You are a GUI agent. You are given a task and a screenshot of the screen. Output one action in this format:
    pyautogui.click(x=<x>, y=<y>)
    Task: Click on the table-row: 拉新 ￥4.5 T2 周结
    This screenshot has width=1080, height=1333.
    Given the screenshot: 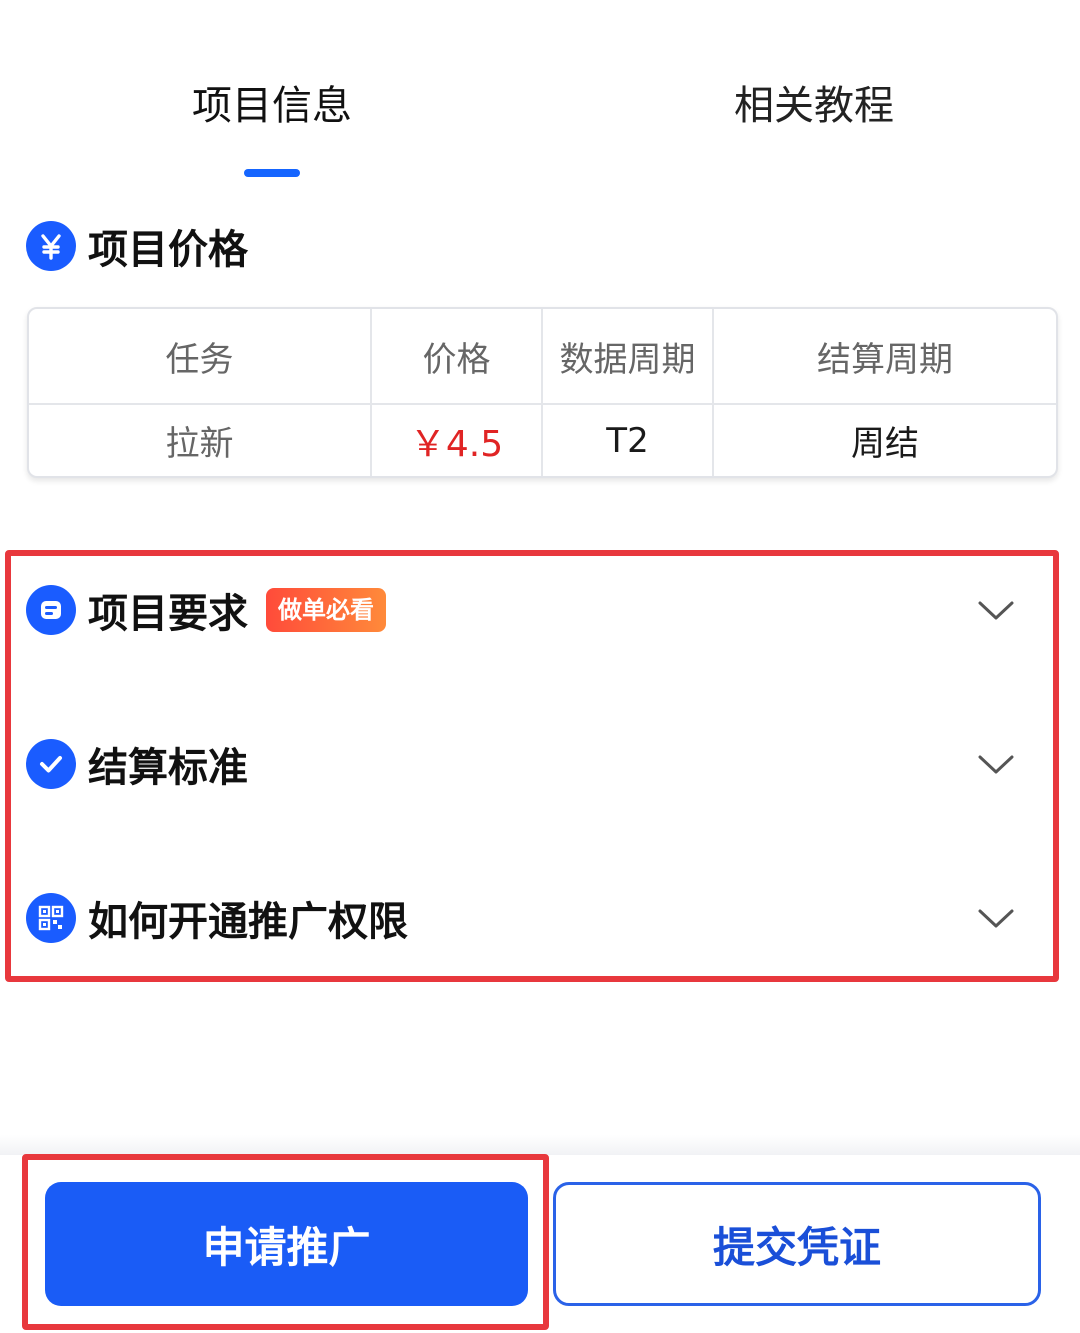 What is the action you would take?
    pyautogui.click(x=542, y=440)
    